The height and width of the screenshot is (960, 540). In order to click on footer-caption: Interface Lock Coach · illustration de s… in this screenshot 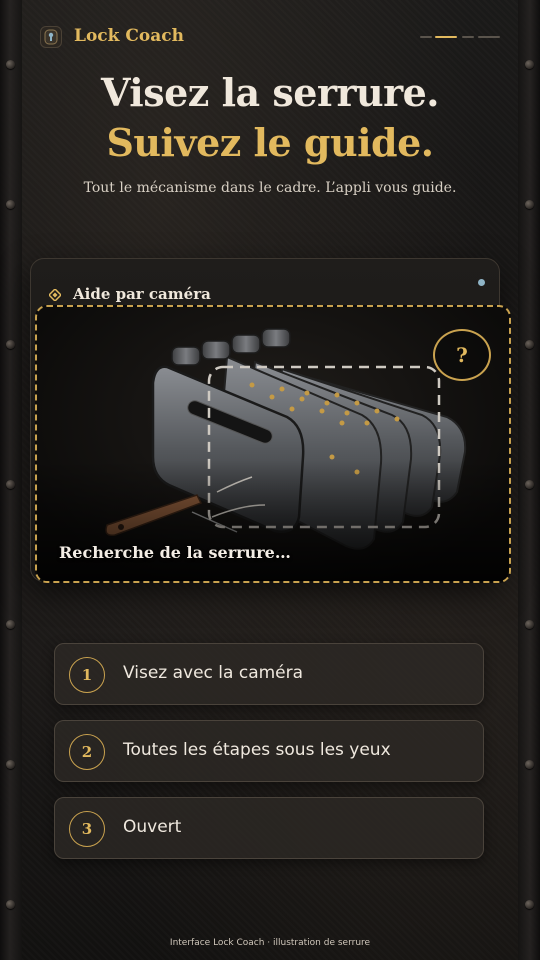, I will do `click(270, 943)`.